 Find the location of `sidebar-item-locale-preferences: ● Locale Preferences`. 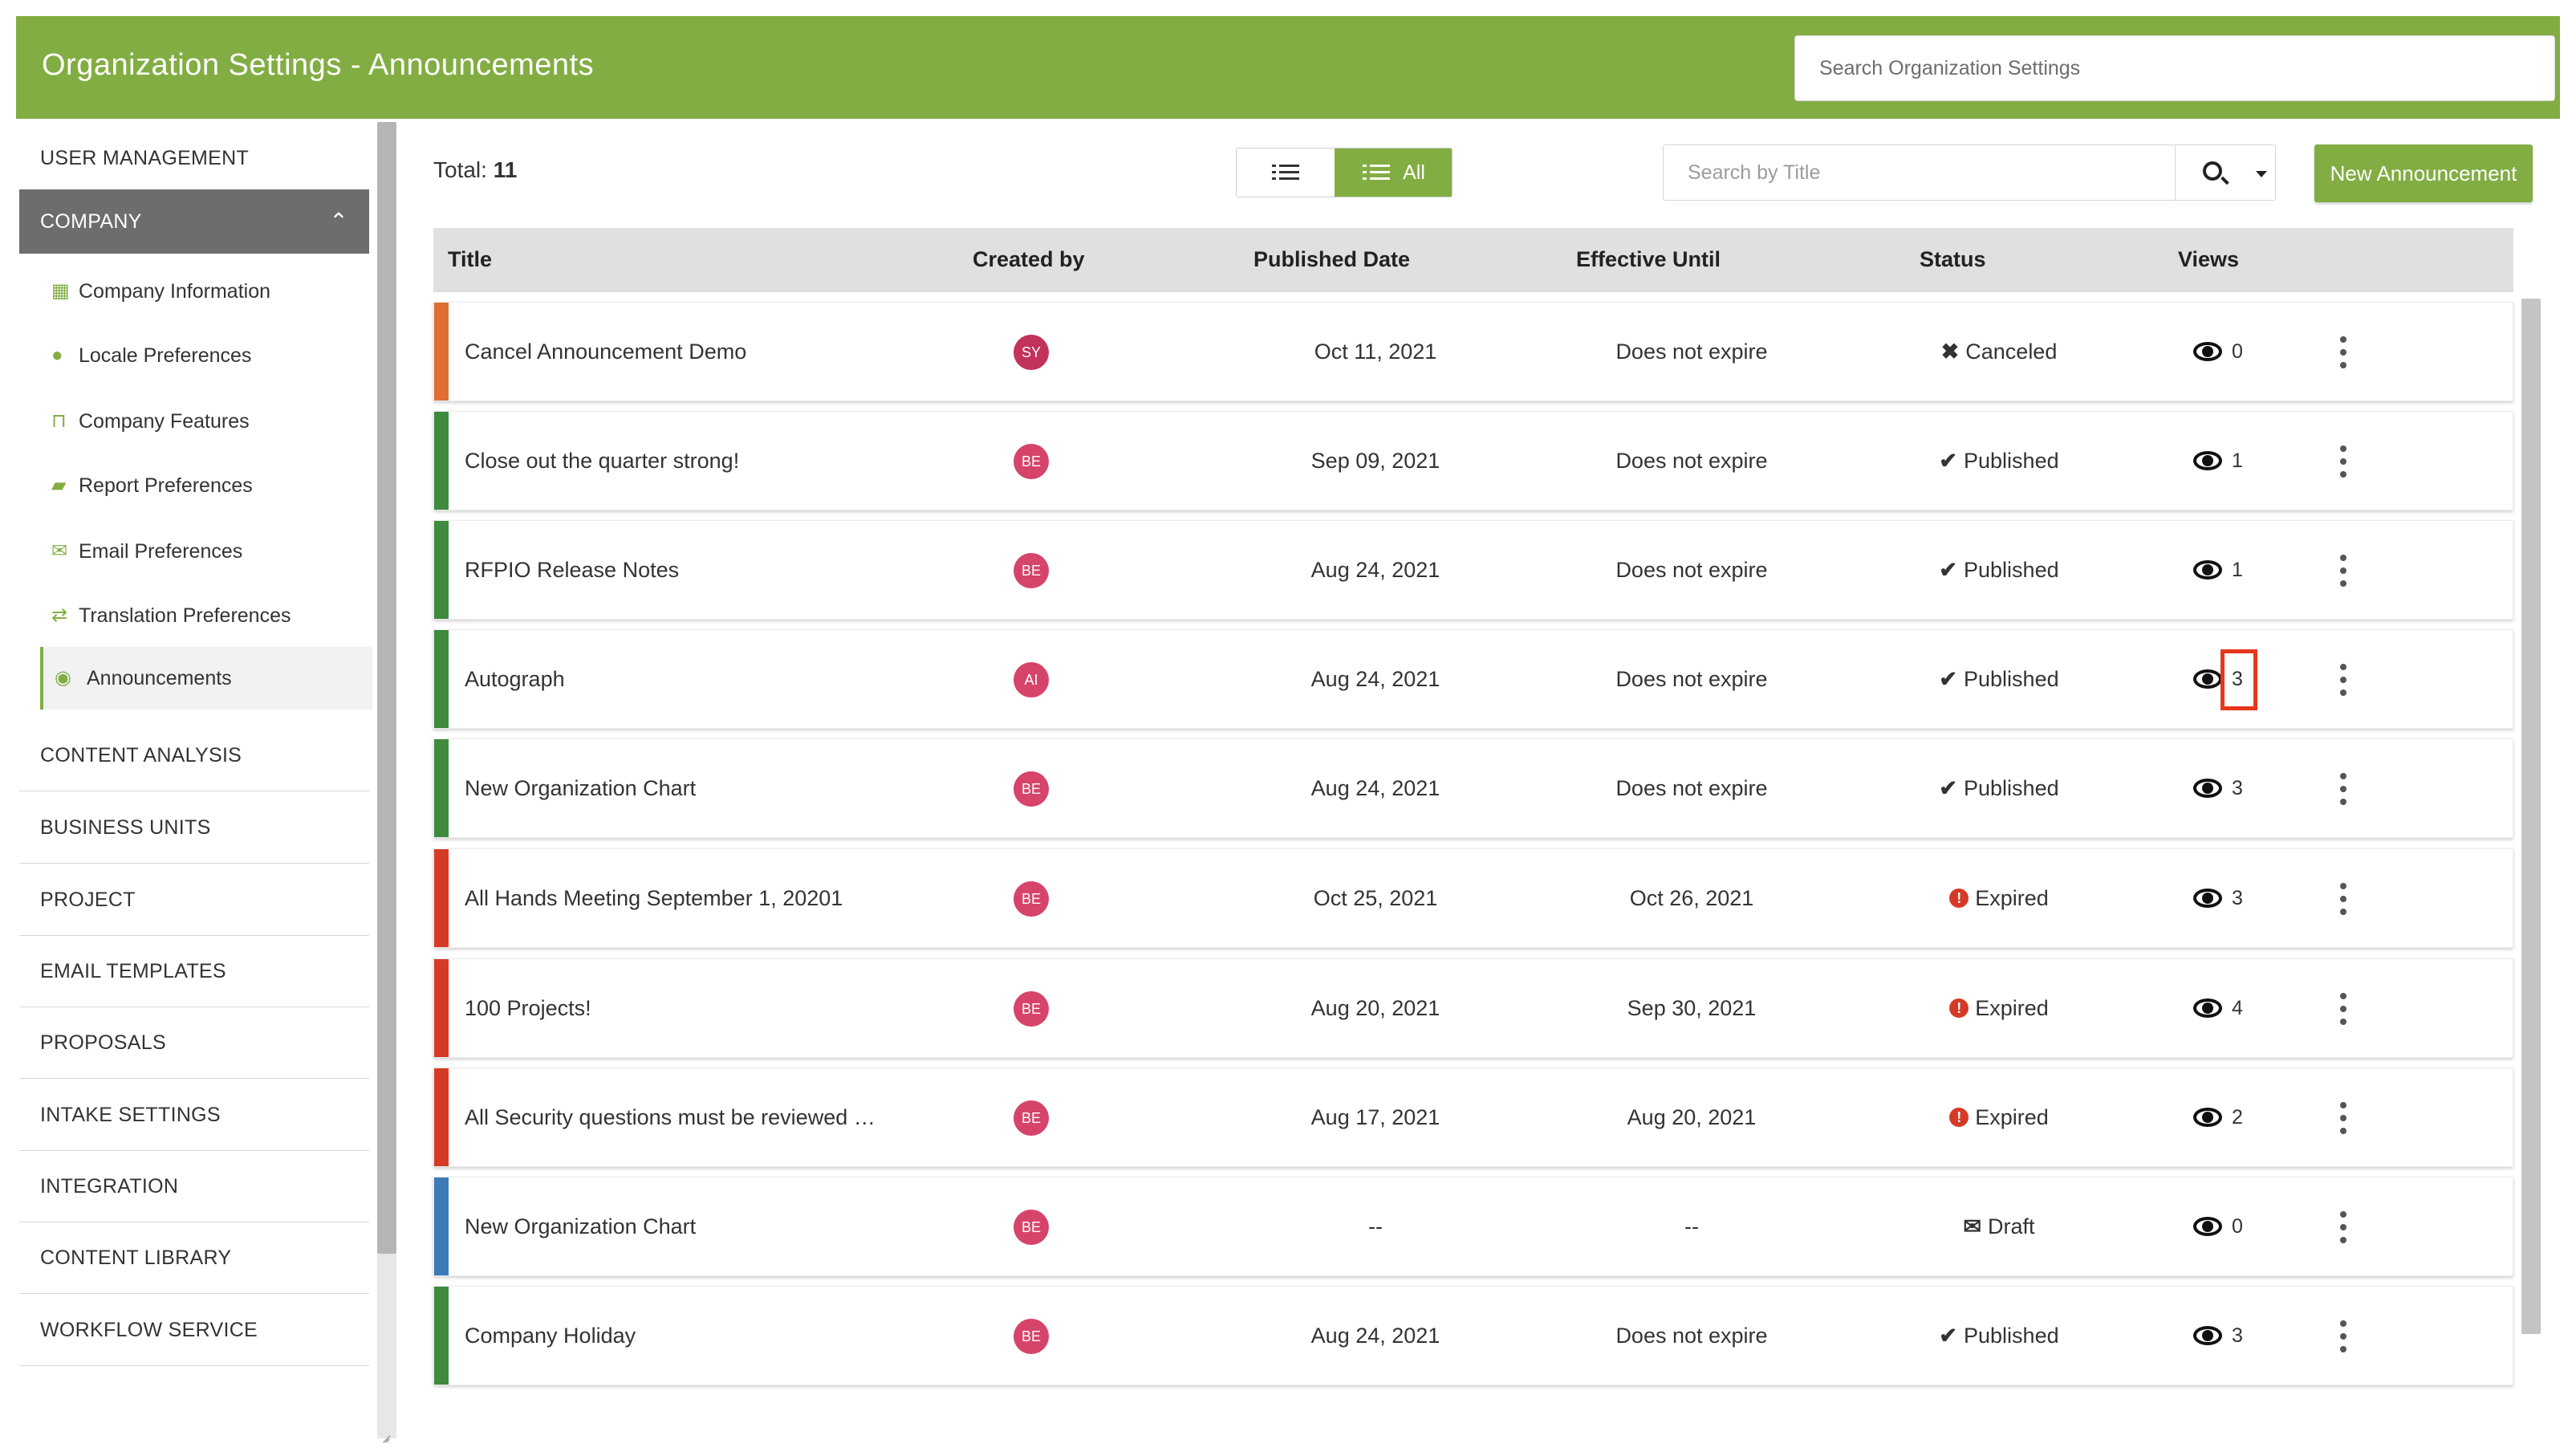

sidebar-item-locale-preferences: ● Locale Preferences is located at coordinates (206, 355).